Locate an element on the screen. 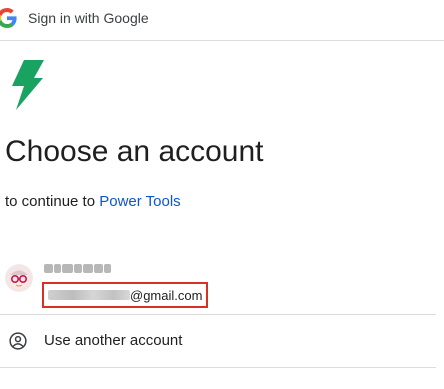 This screenshot has height=389, width=444. page-title: Choose an account is located at coordinates (134, 151).